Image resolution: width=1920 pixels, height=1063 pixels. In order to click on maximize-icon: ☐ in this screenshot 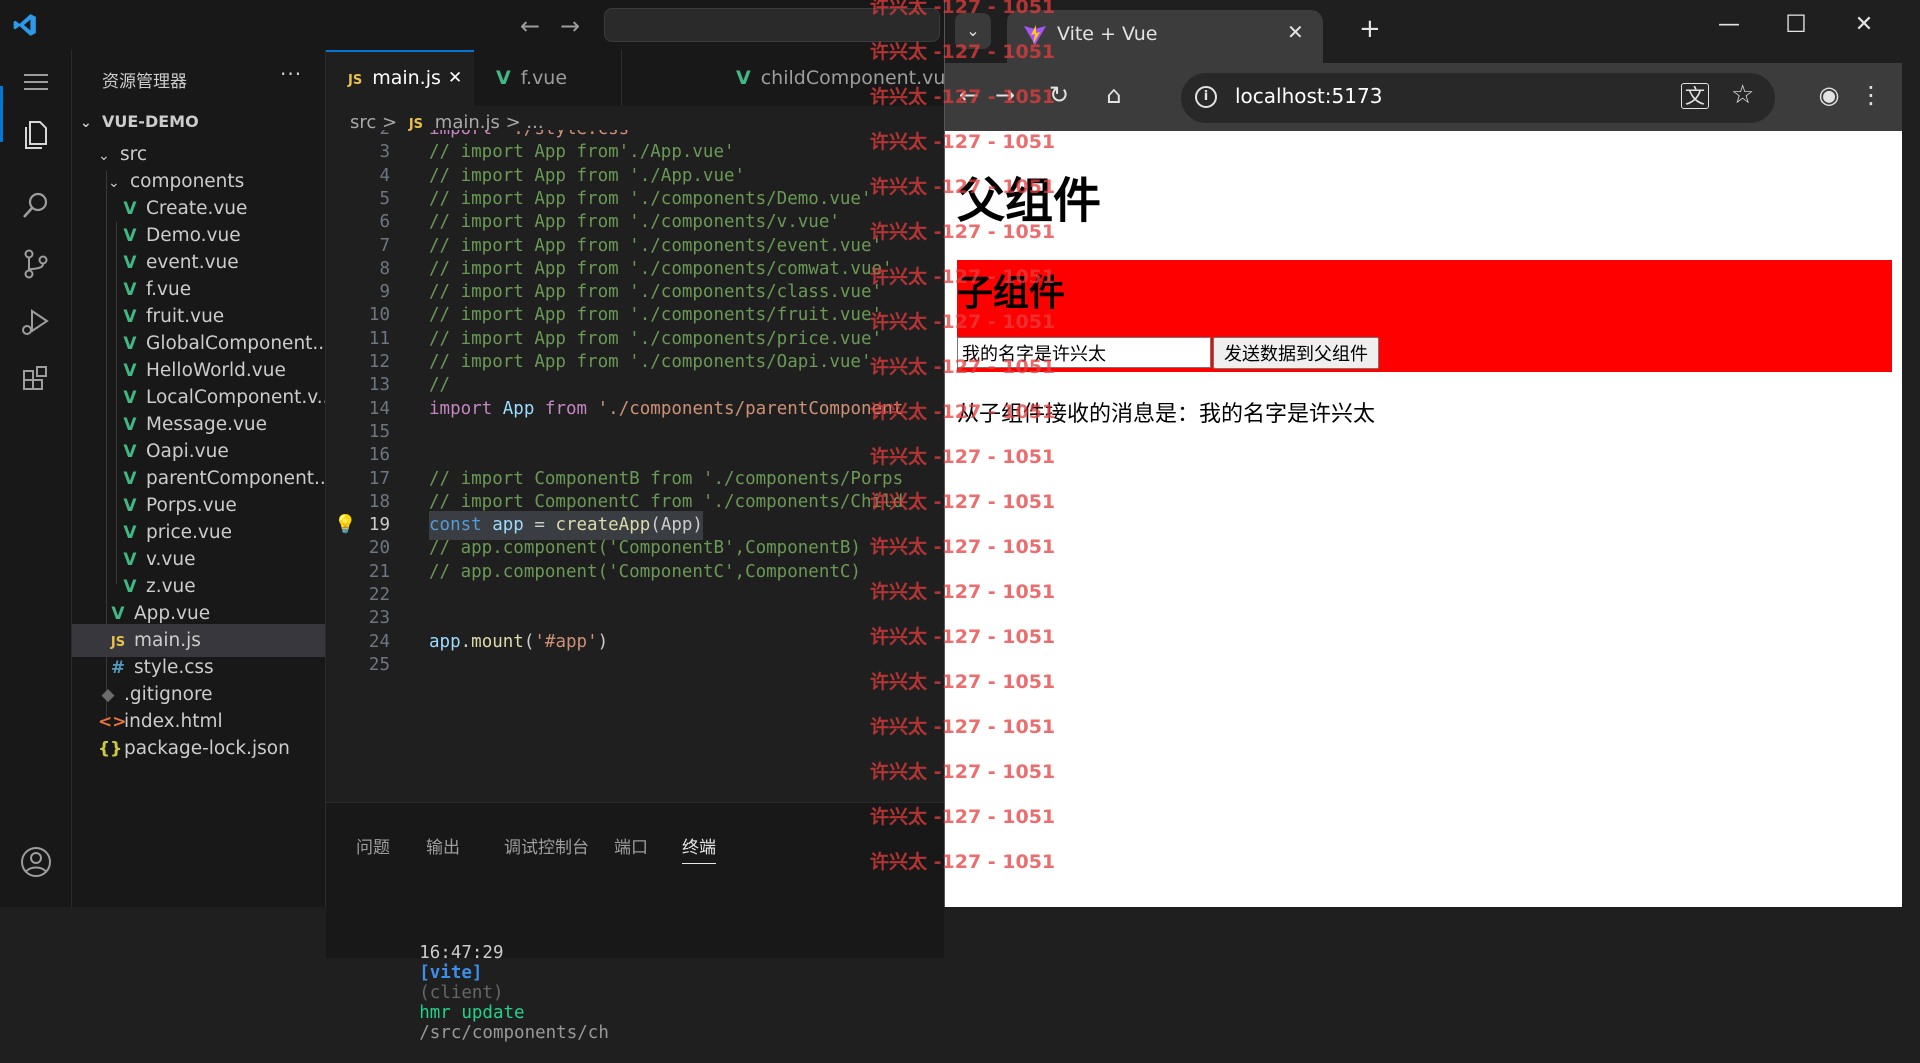, I will do `click(1796, 24)`.